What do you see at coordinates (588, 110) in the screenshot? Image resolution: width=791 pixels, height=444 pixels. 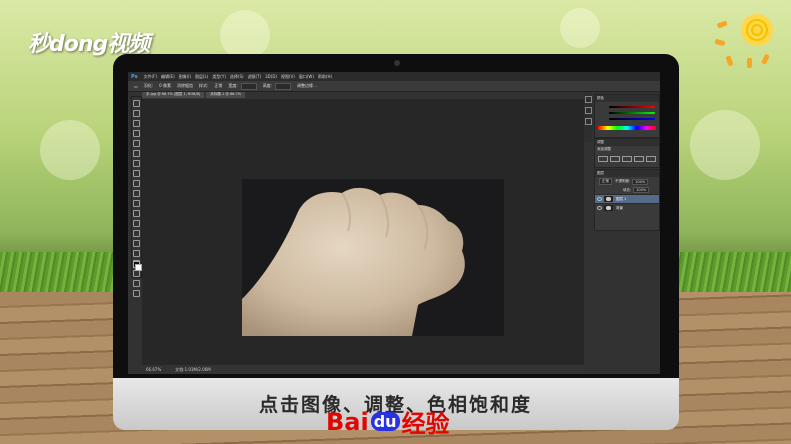 I see `properties-panel-icon` at bounding box center [588, 110].